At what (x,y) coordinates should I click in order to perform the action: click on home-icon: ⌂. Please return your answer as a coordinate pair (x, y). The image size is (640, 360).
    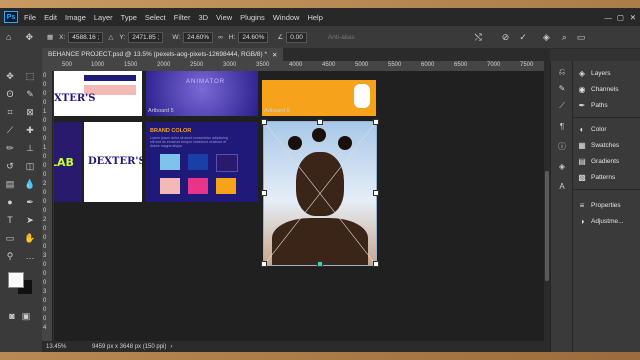
    Looking at the image, I should click on (8, 37).